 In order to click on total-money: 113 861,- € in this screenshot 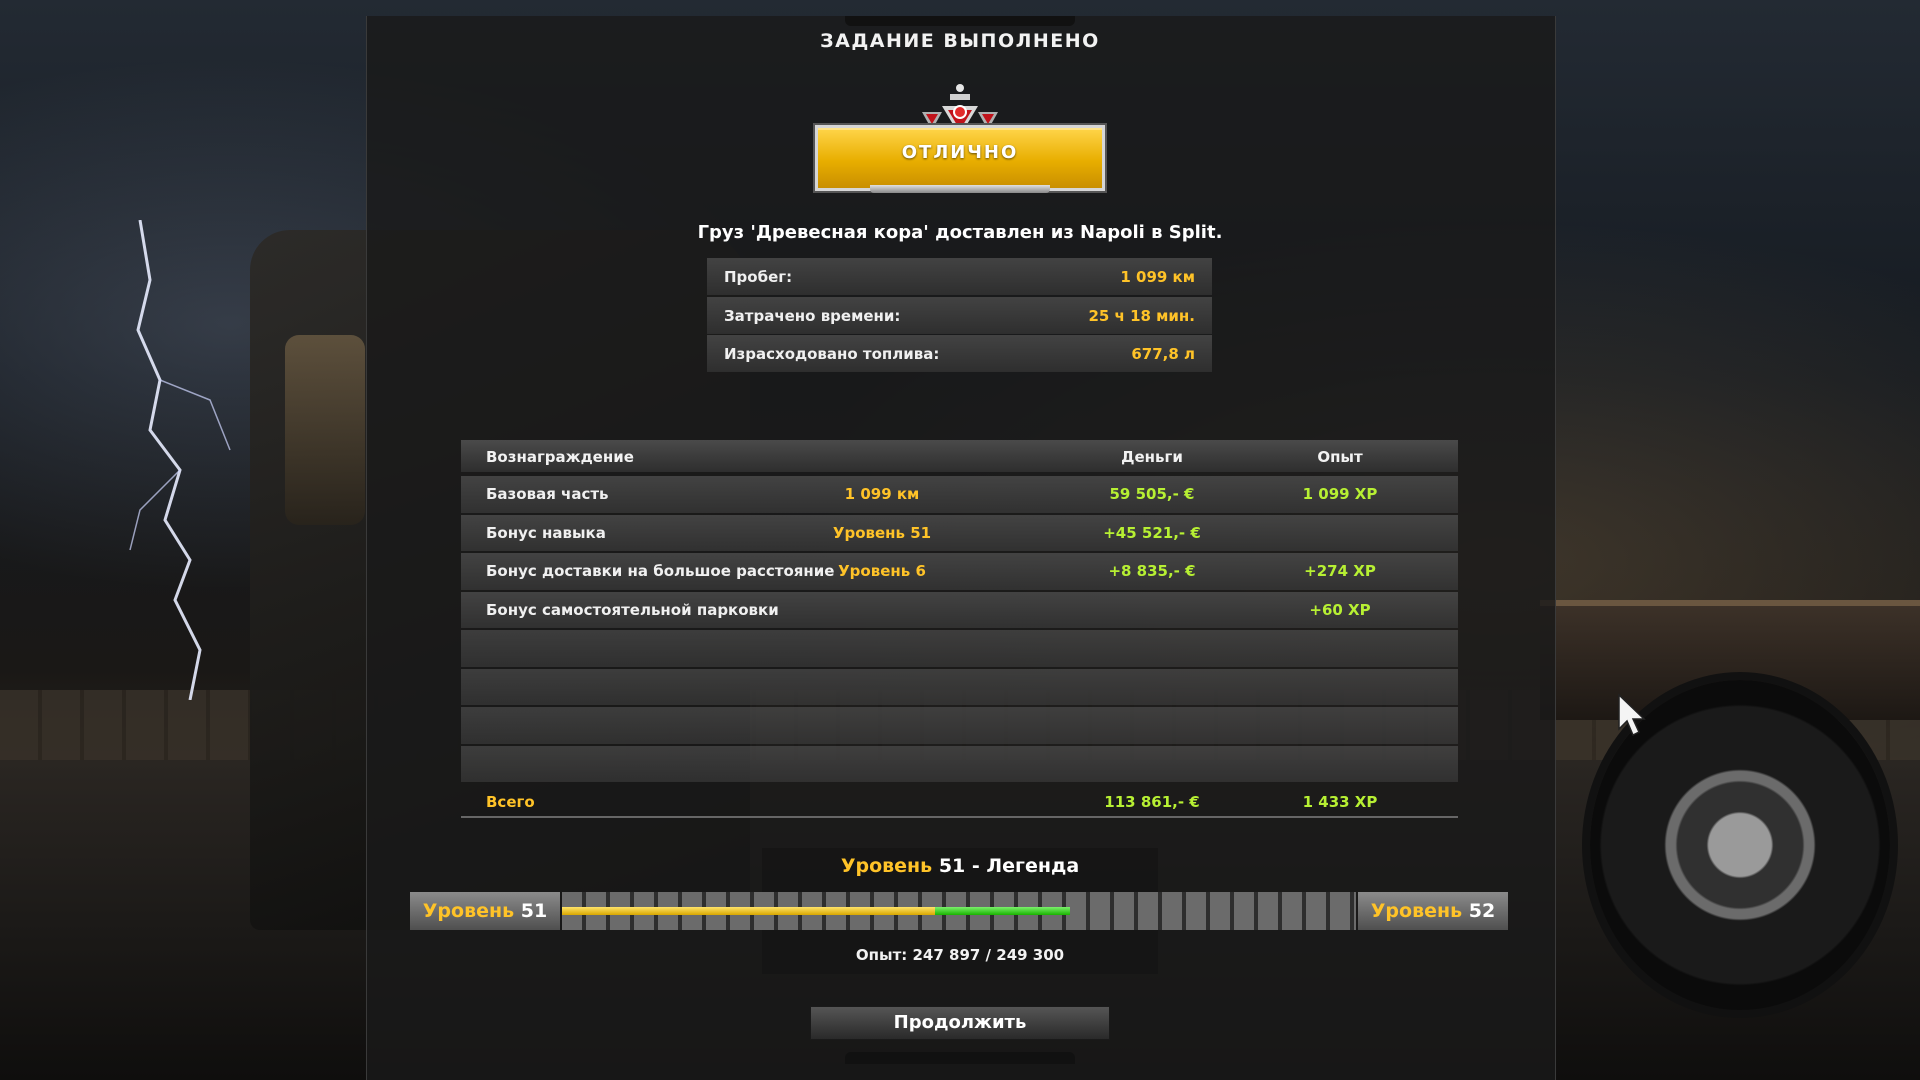, I will do `click(1152, 802)`.